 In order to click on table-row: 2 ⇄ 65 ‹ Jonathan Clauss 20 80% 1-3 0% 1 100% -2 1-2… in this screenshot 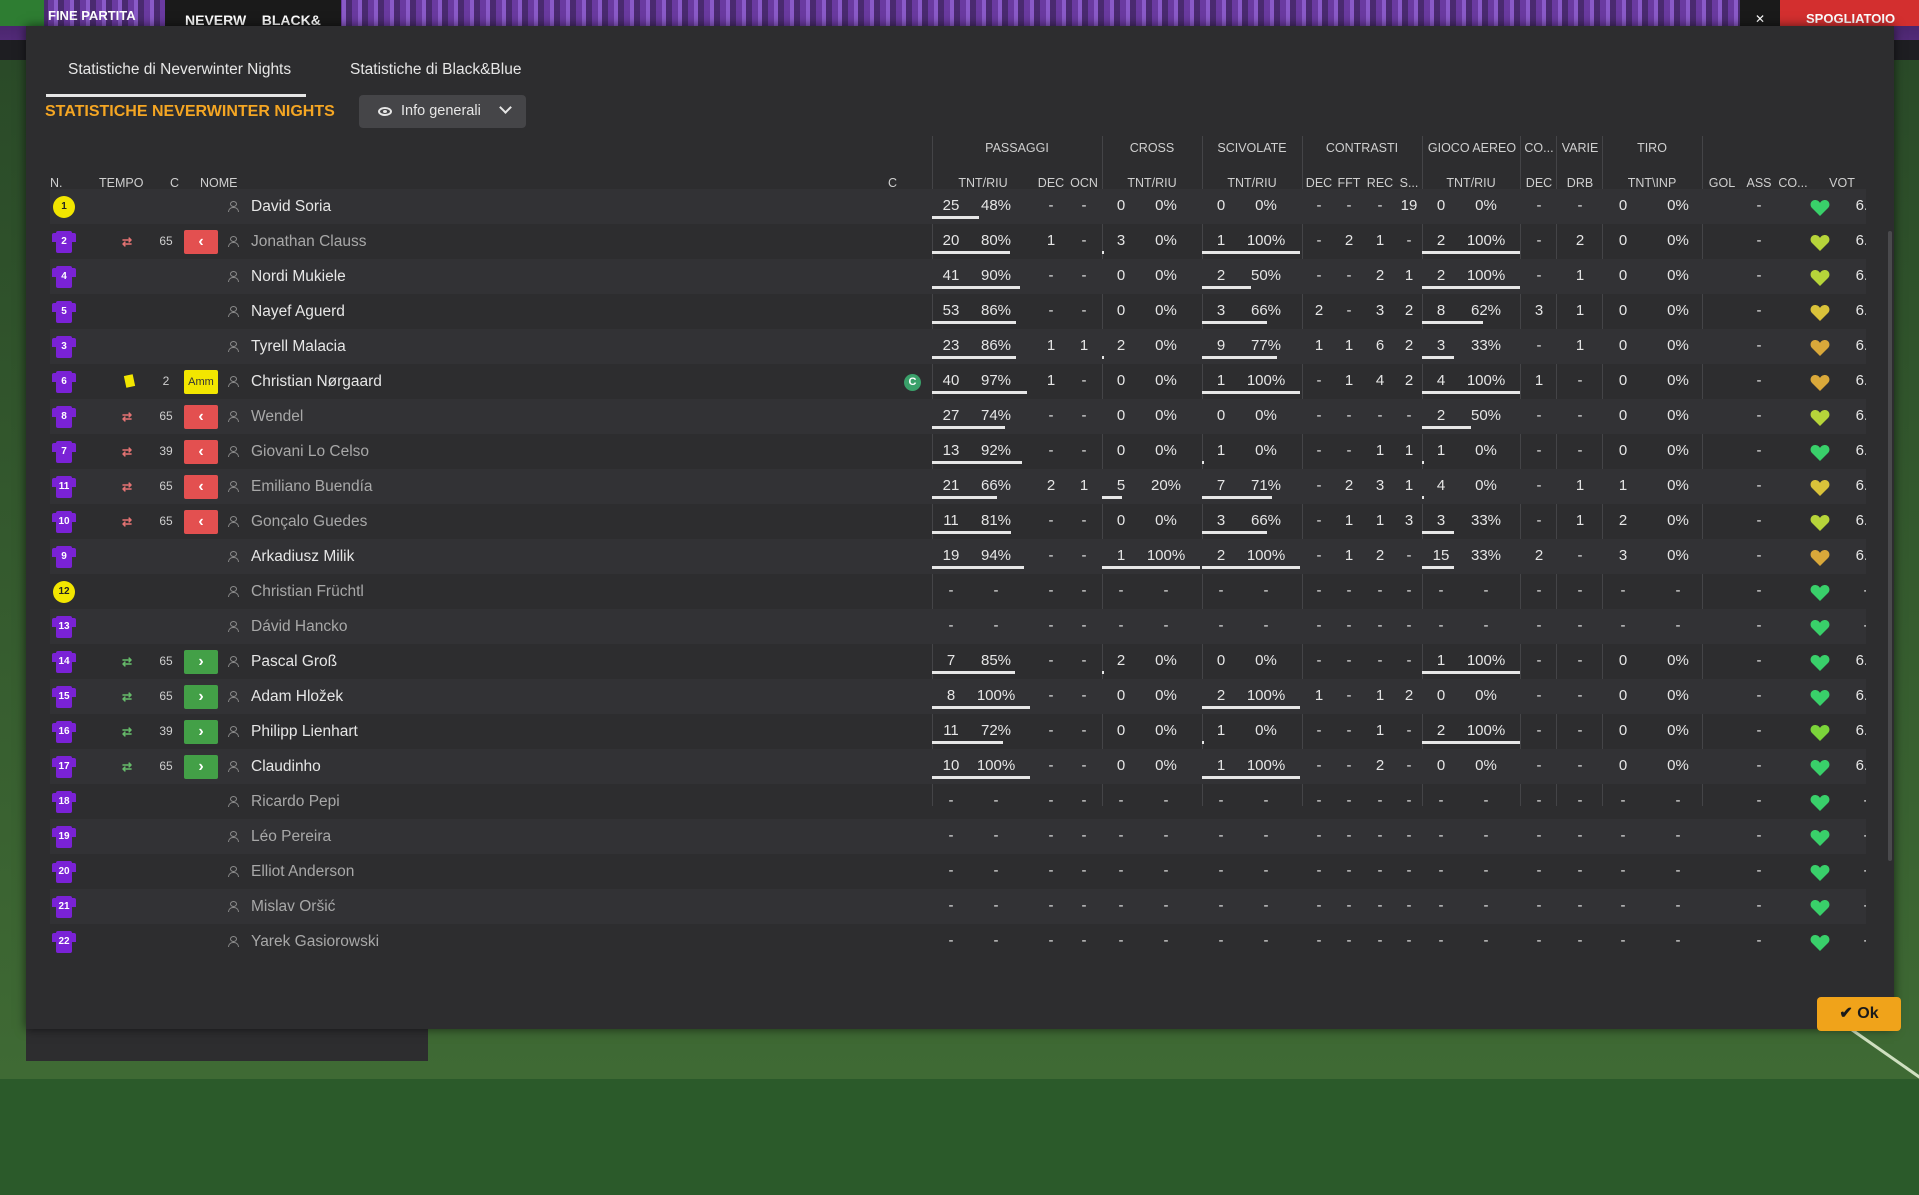, I will do `click(958, 241)`.